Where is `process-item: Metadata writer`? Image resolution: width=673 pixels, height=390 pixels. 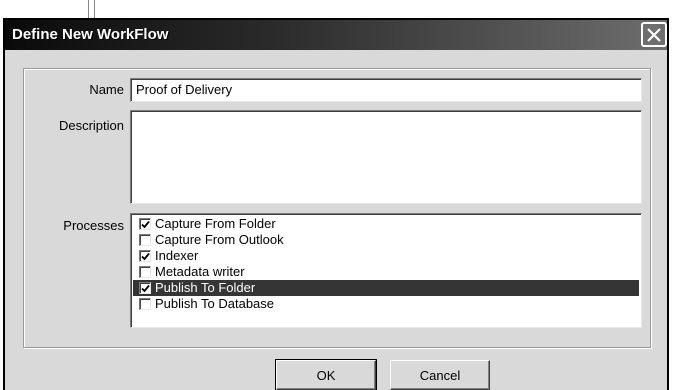
process-item: Metadata writer is located at coordinates (386, 272).